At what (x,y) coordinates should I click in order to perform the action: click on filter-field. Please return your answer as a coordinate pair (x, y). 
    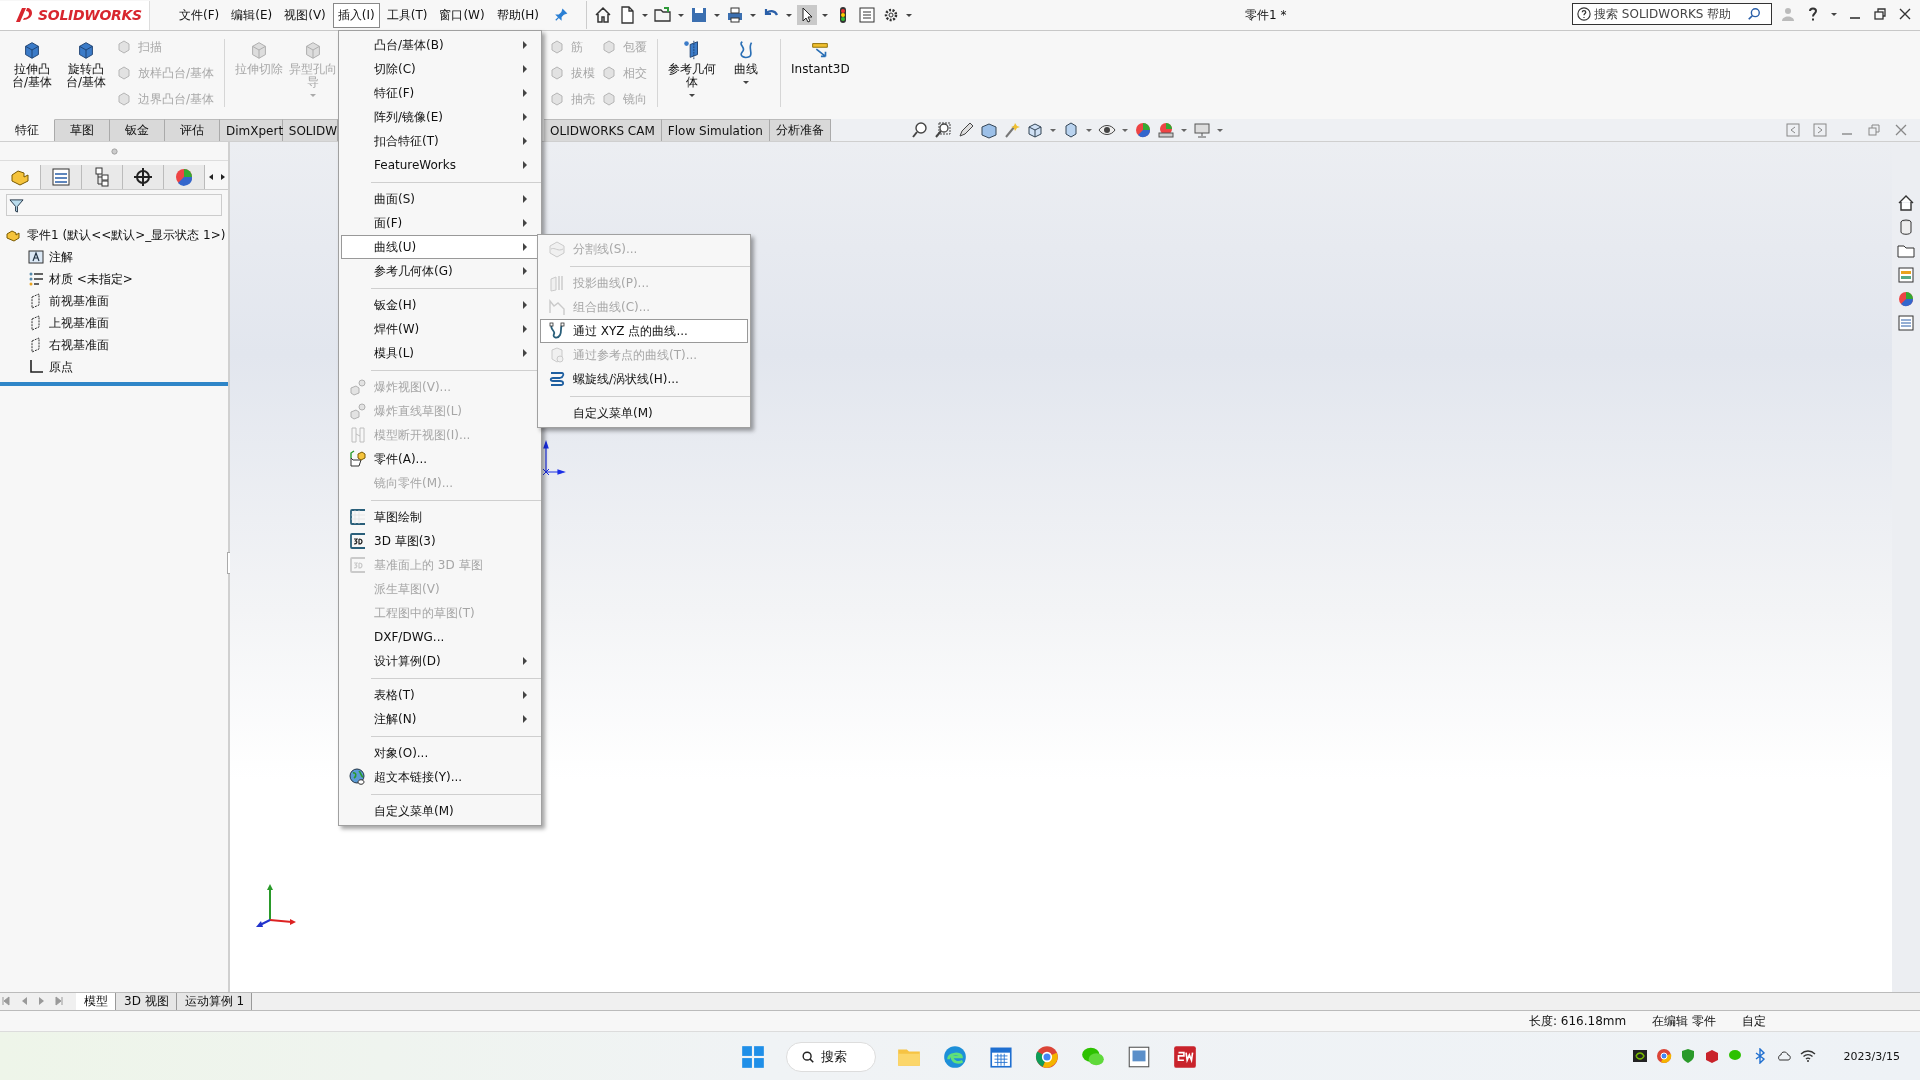
    Looking at the image, I should click on (114, 205).